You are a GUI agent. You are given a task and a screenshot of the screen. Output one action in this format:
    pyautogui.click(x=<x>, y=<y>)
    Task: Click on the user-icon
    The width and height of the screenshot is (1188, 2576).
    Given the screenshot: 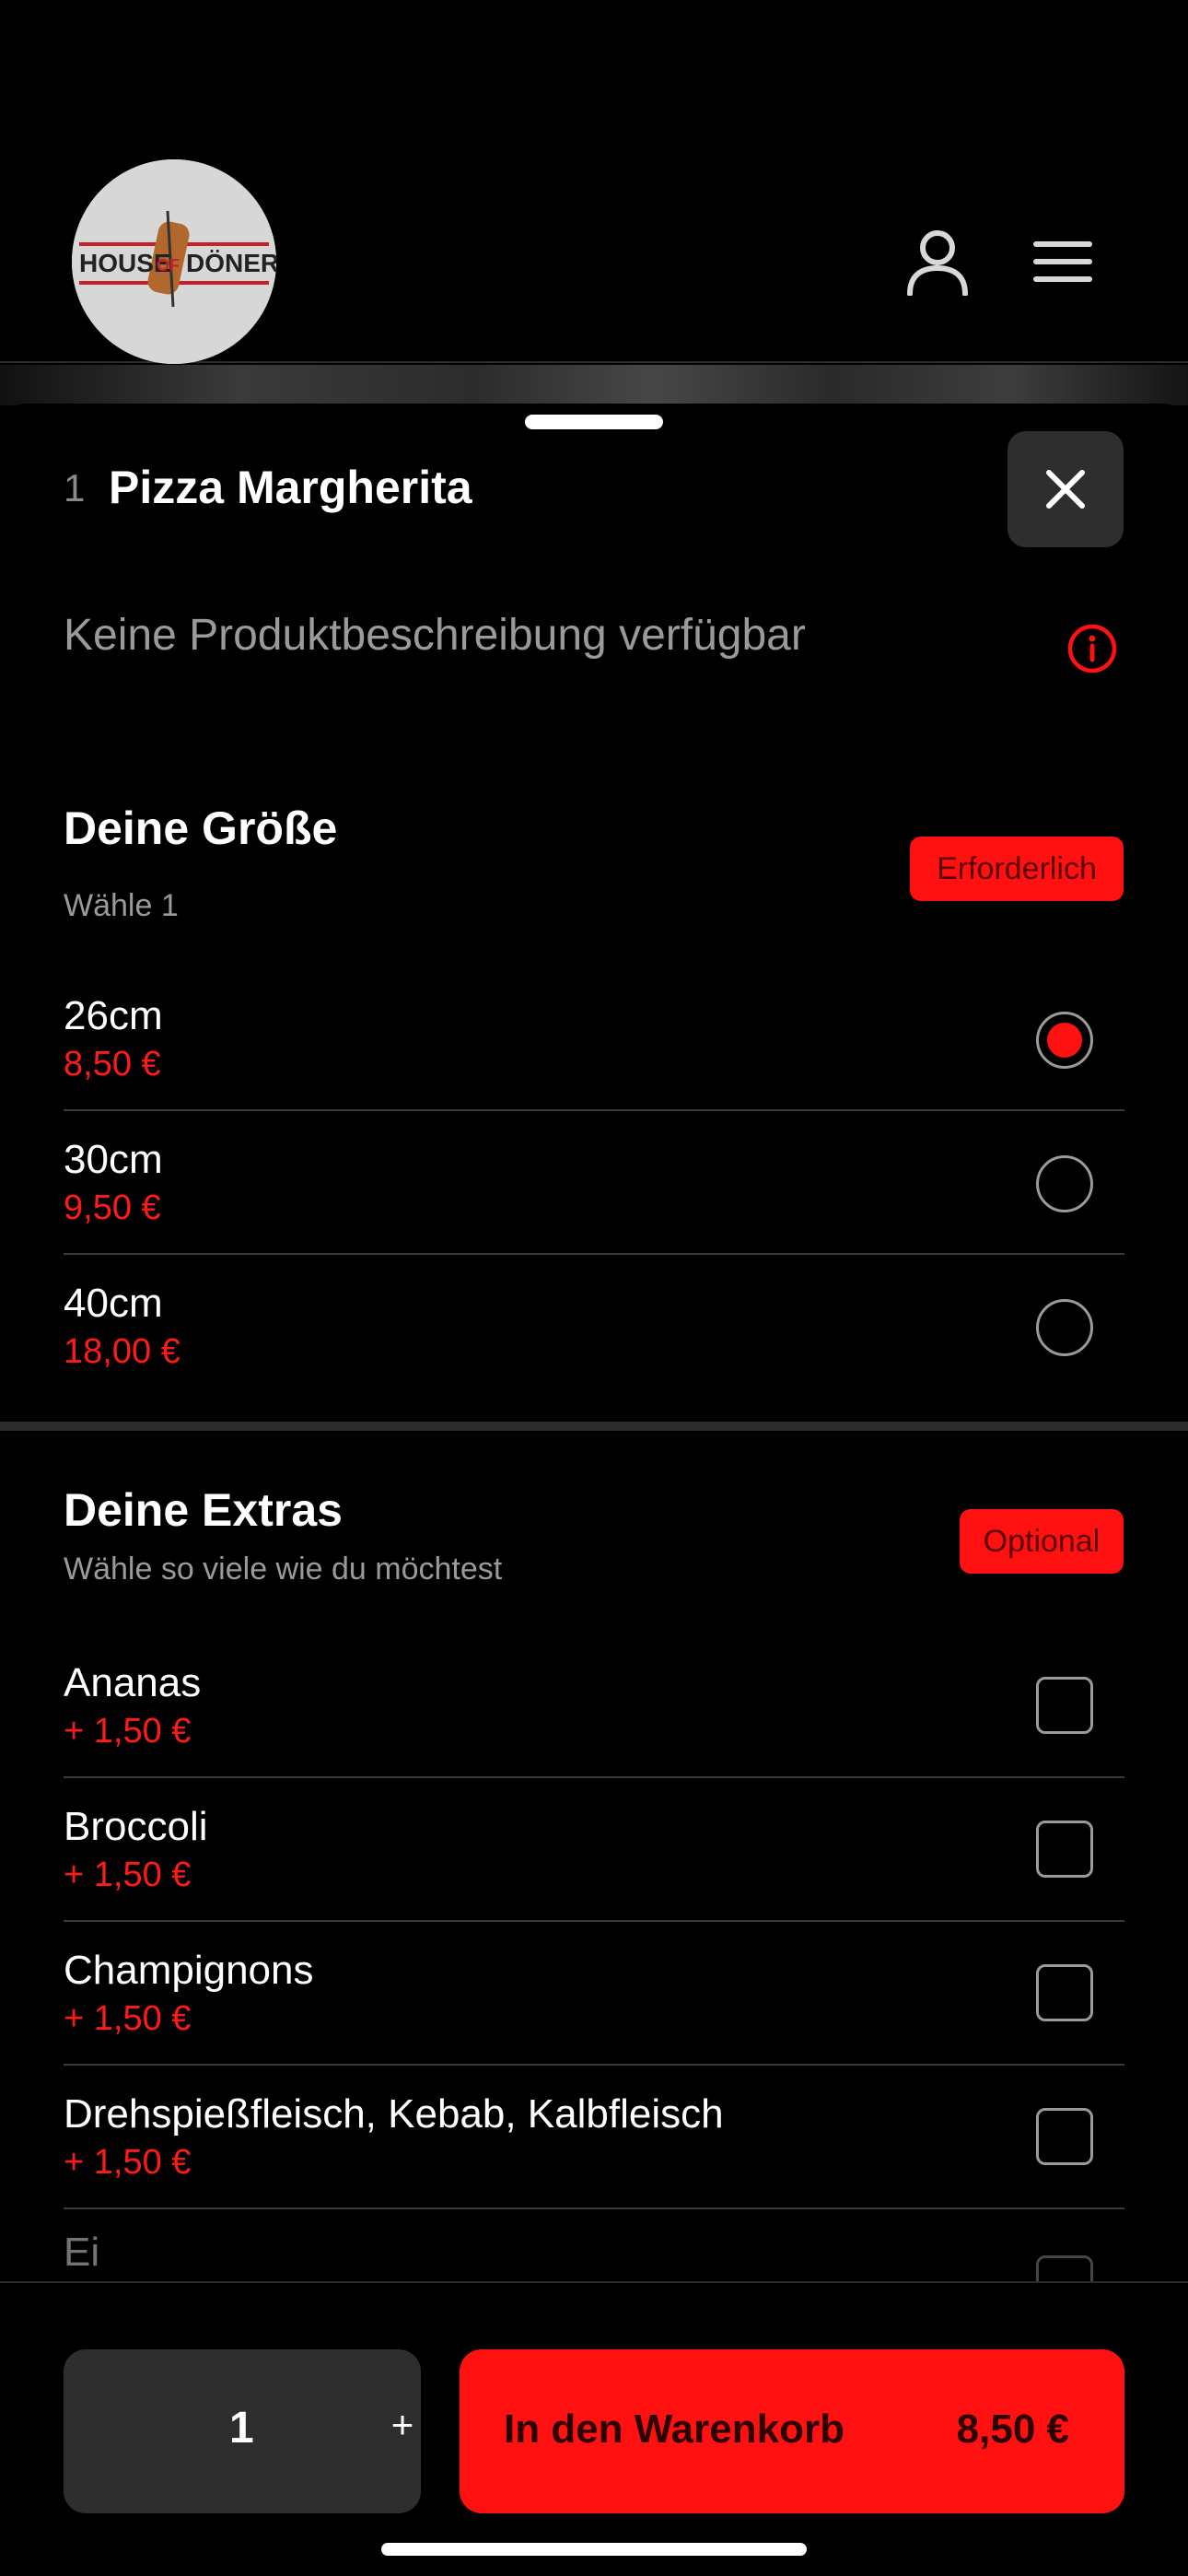 What is the action you would take?
    pyautogui.click(x=937, y=262)
    